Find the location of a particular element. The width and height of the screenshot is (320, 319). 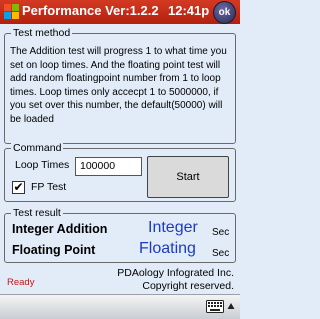

loop-times-label: Loop Times is located at coordinates (42, 165).